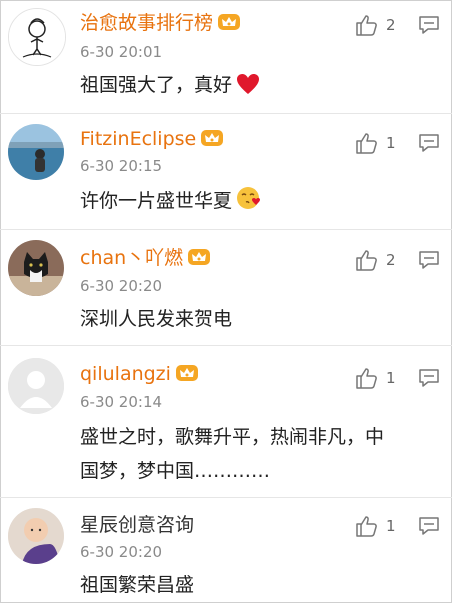  I want to click on comment-time: 6-30 20:15, so click(121, 166).